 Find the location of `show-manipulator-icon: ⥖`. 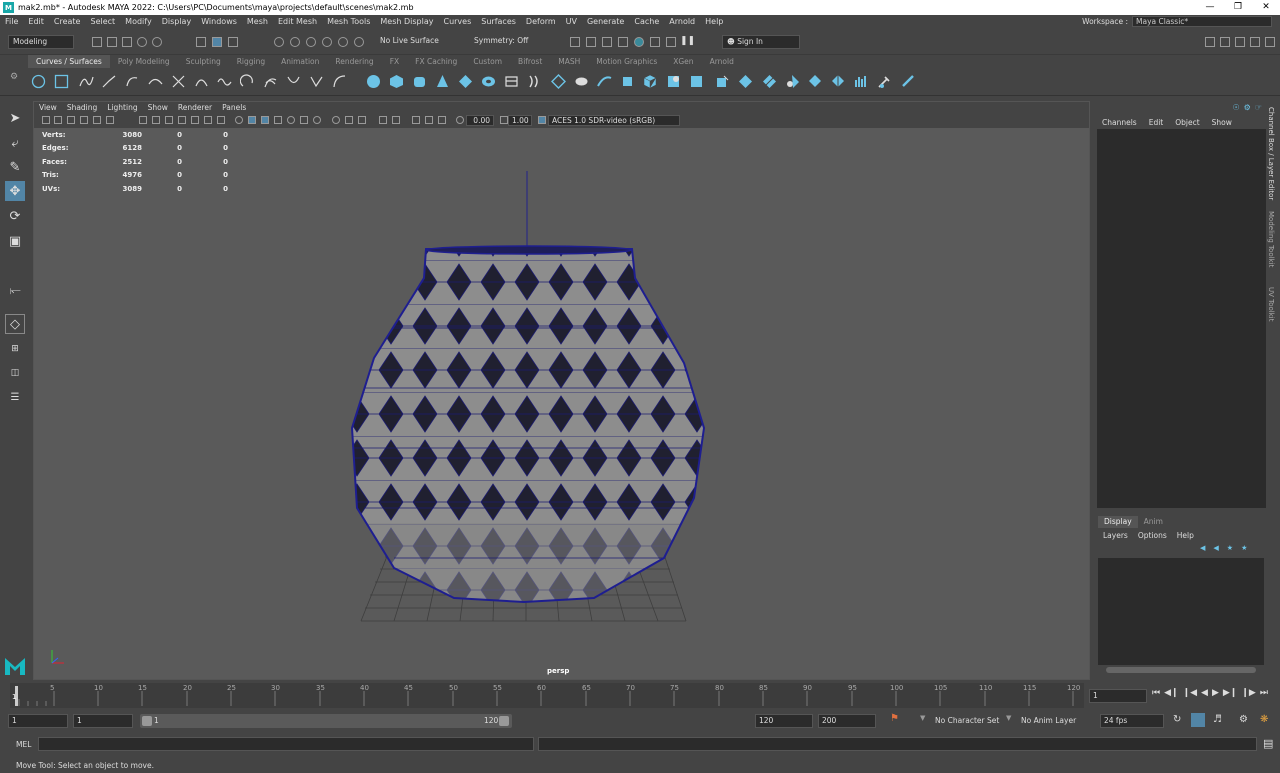

show-manipulator-icon: ⥖ is located at coordinates (15, 290).